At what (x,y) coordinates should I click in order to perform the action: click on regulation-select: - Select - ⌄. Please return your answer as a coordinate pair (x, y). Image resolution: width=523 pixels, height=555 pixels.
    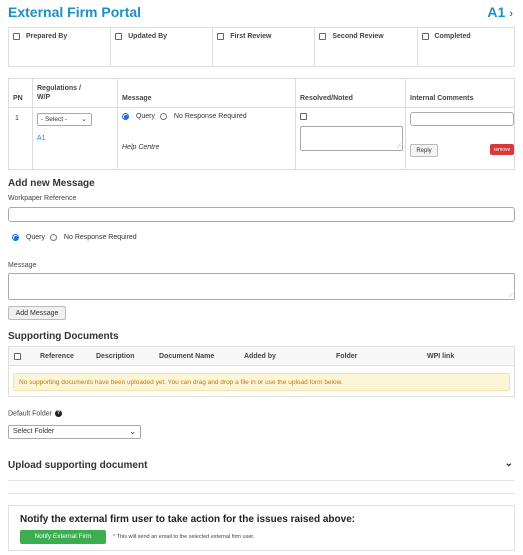
    Looking at the image, I should click on (64, 119).